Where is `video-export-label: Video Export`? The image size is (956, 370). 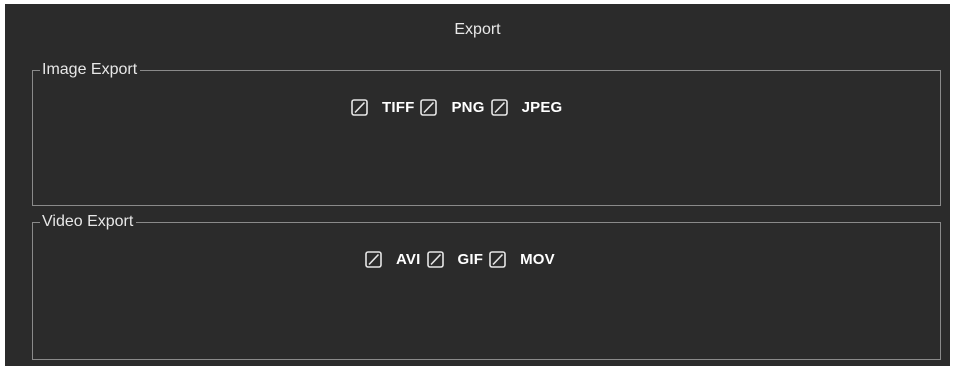 video-export-label: Video Export is located at coordinates (88, 222).